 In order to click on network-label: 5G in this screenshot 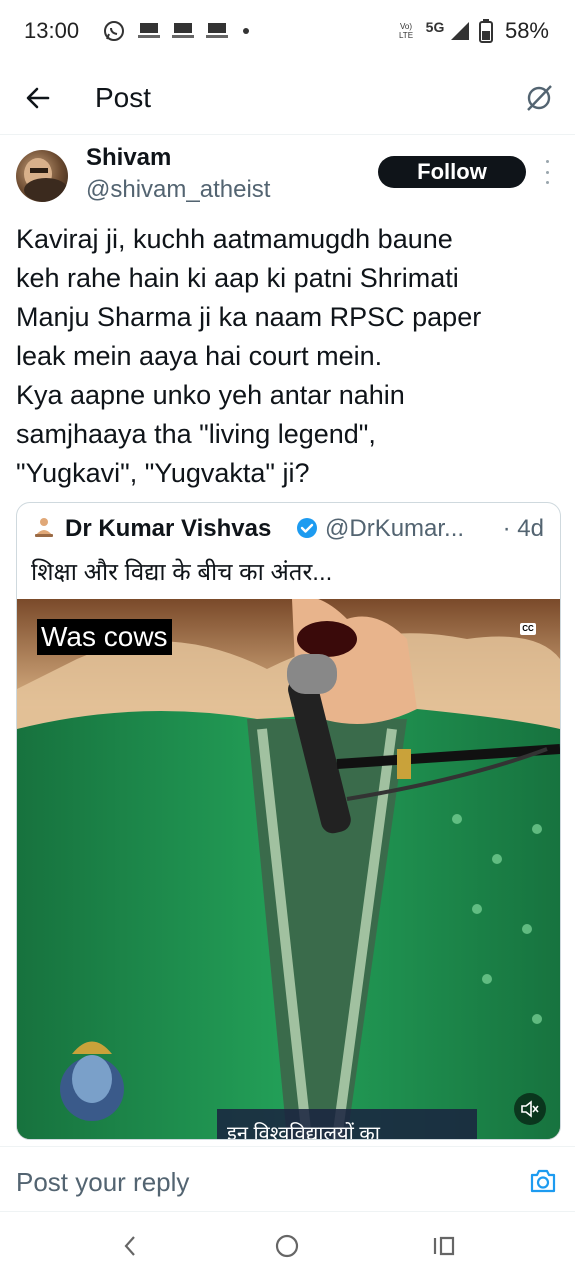, I will do `click(435, 27)`.